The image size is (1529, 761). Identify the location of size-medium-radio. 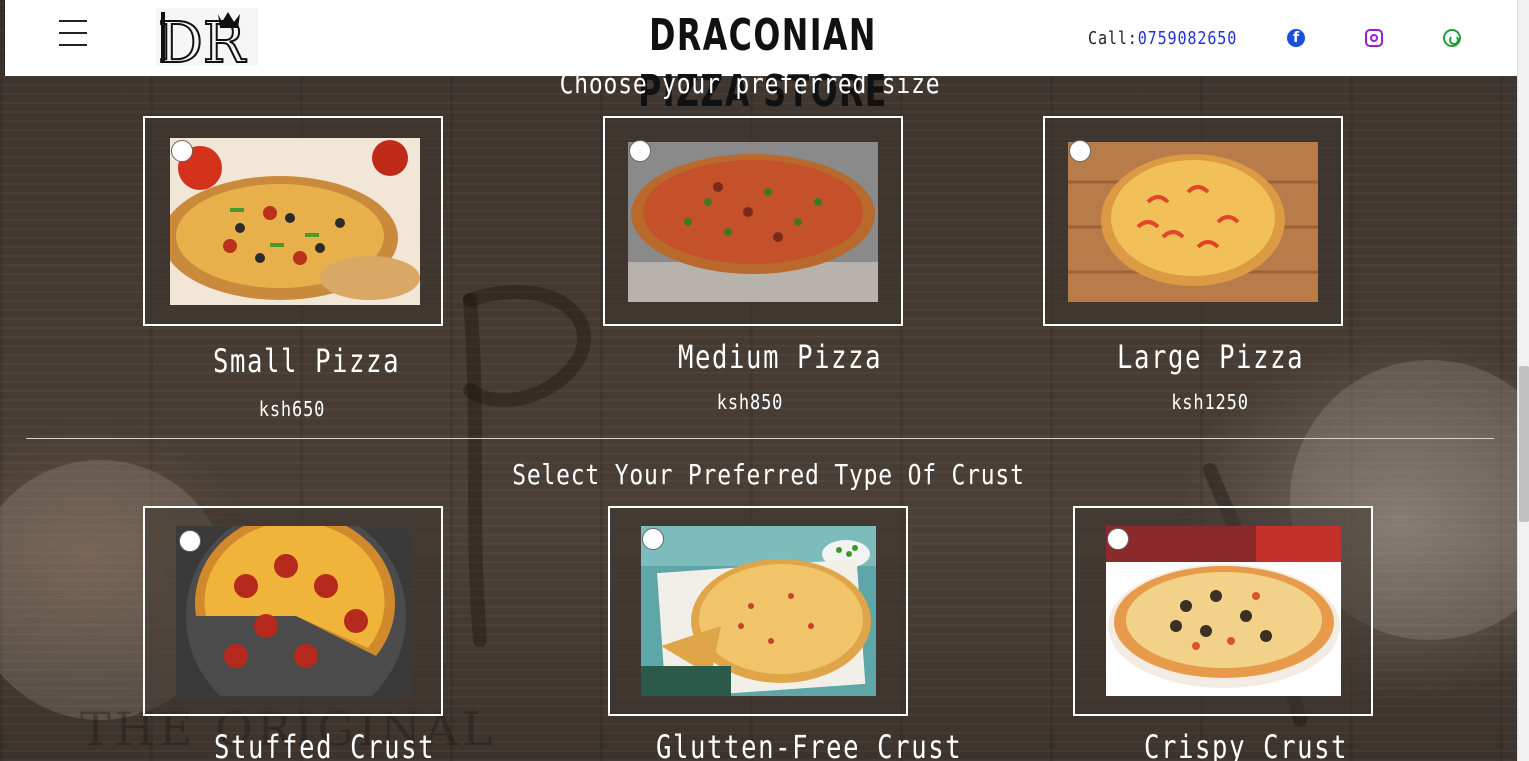
(640, 151).